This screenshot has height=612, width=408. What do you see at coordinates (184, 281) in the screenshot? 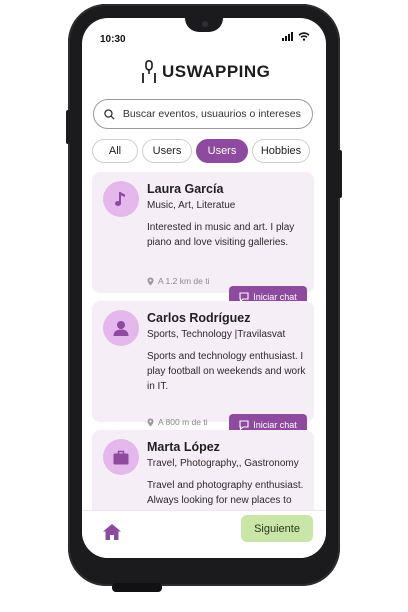
I see `distance-text: A 1.2 km de ti` at bounding box center [184, 281].